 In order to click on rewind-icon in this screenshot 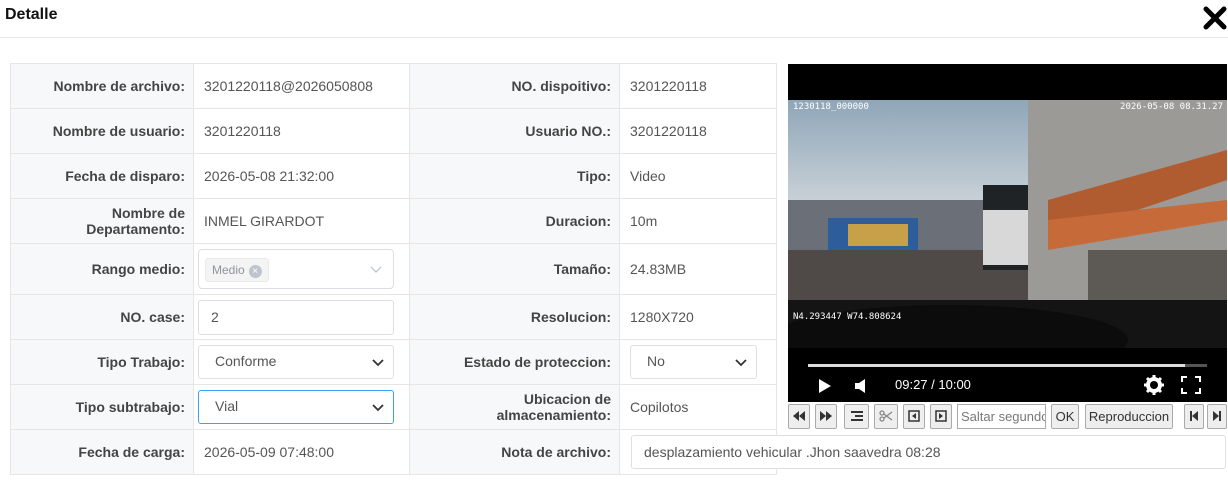, I will do `click(799, 416)`.